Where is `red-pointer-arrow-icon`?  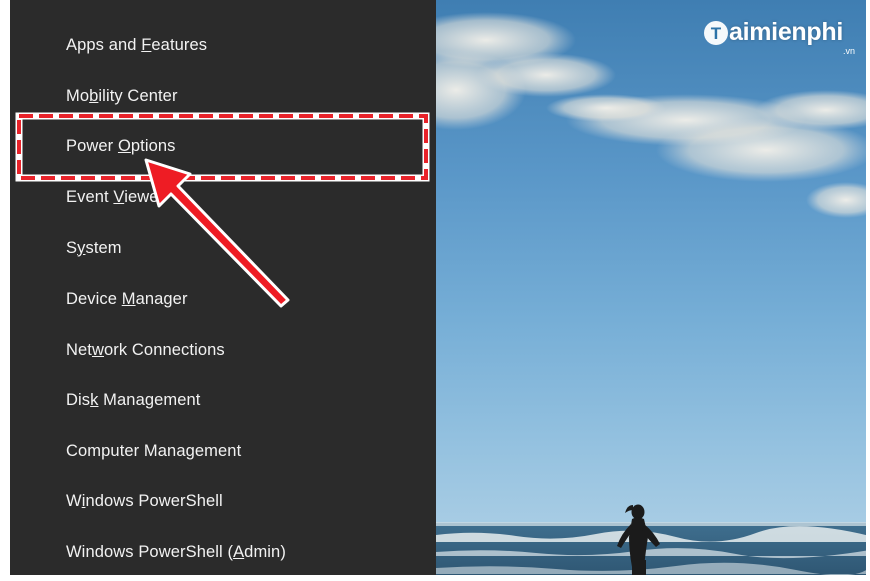 red-pointer-arrow-icon is located at coordinates (217, 233).